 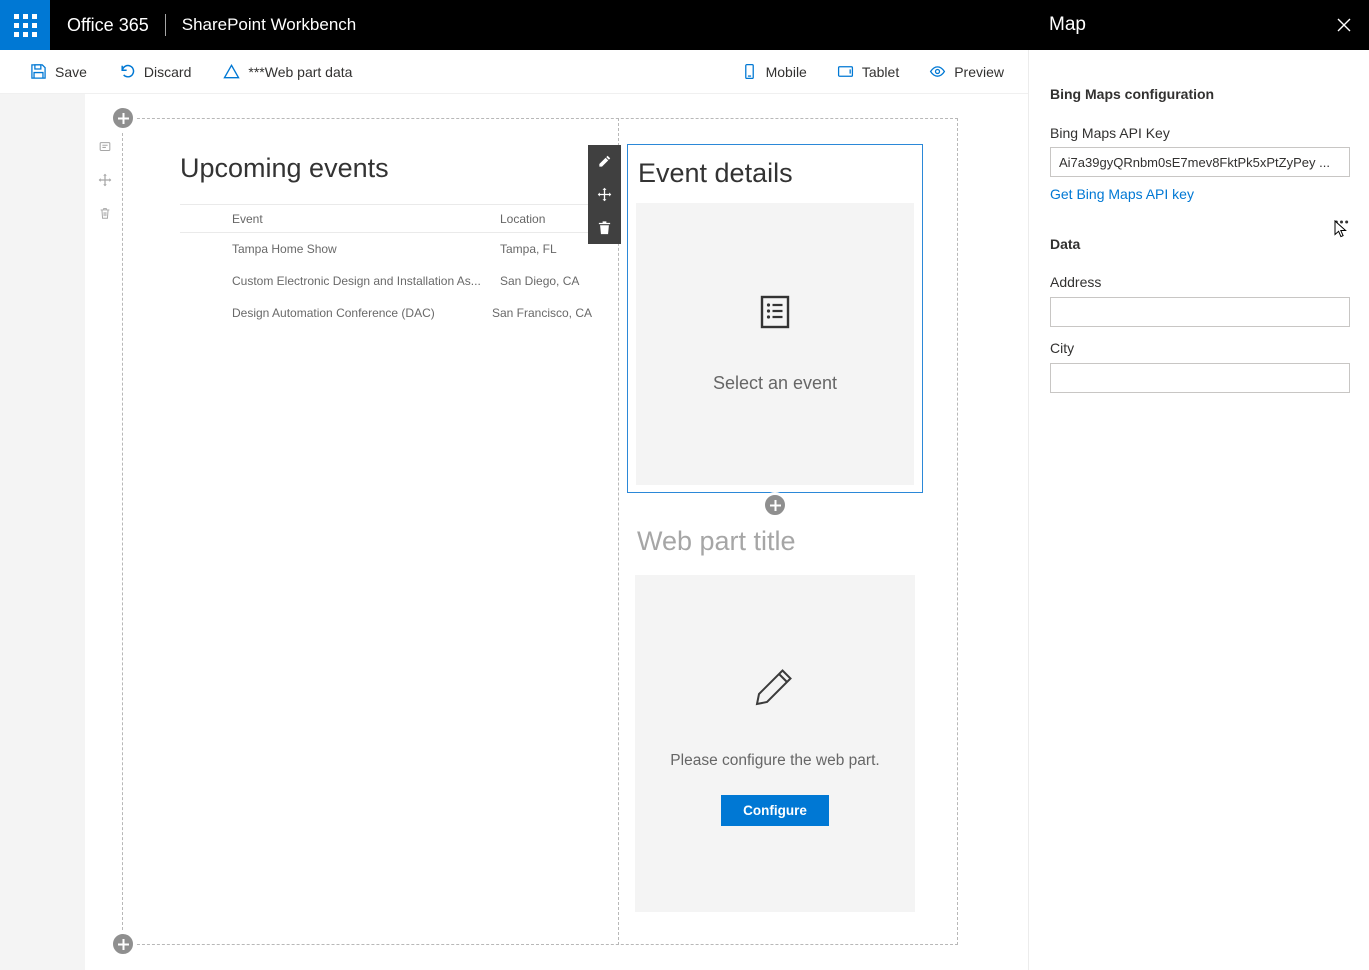 What do you see at coordinates (514, 25) in the screenshot?
I see `top-header: Office 365 SharePoint Workbench` at bounding box center [514, 25].